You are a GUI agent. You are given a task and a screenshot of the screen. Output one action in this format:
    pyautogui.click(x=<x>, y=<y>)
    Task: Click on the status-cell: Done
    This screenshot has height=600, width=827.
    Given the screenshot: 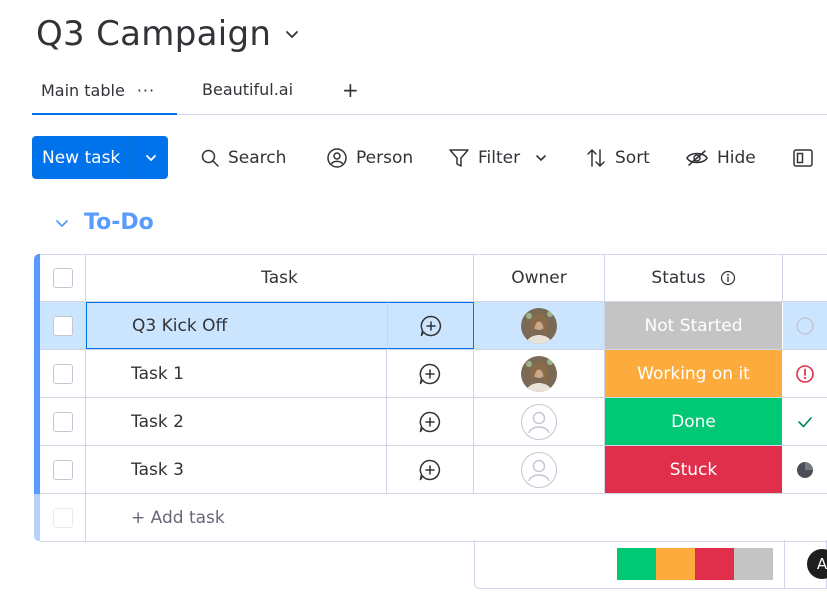 What is the action you would take?
    pyautogui.click(x=694, y=421)
    